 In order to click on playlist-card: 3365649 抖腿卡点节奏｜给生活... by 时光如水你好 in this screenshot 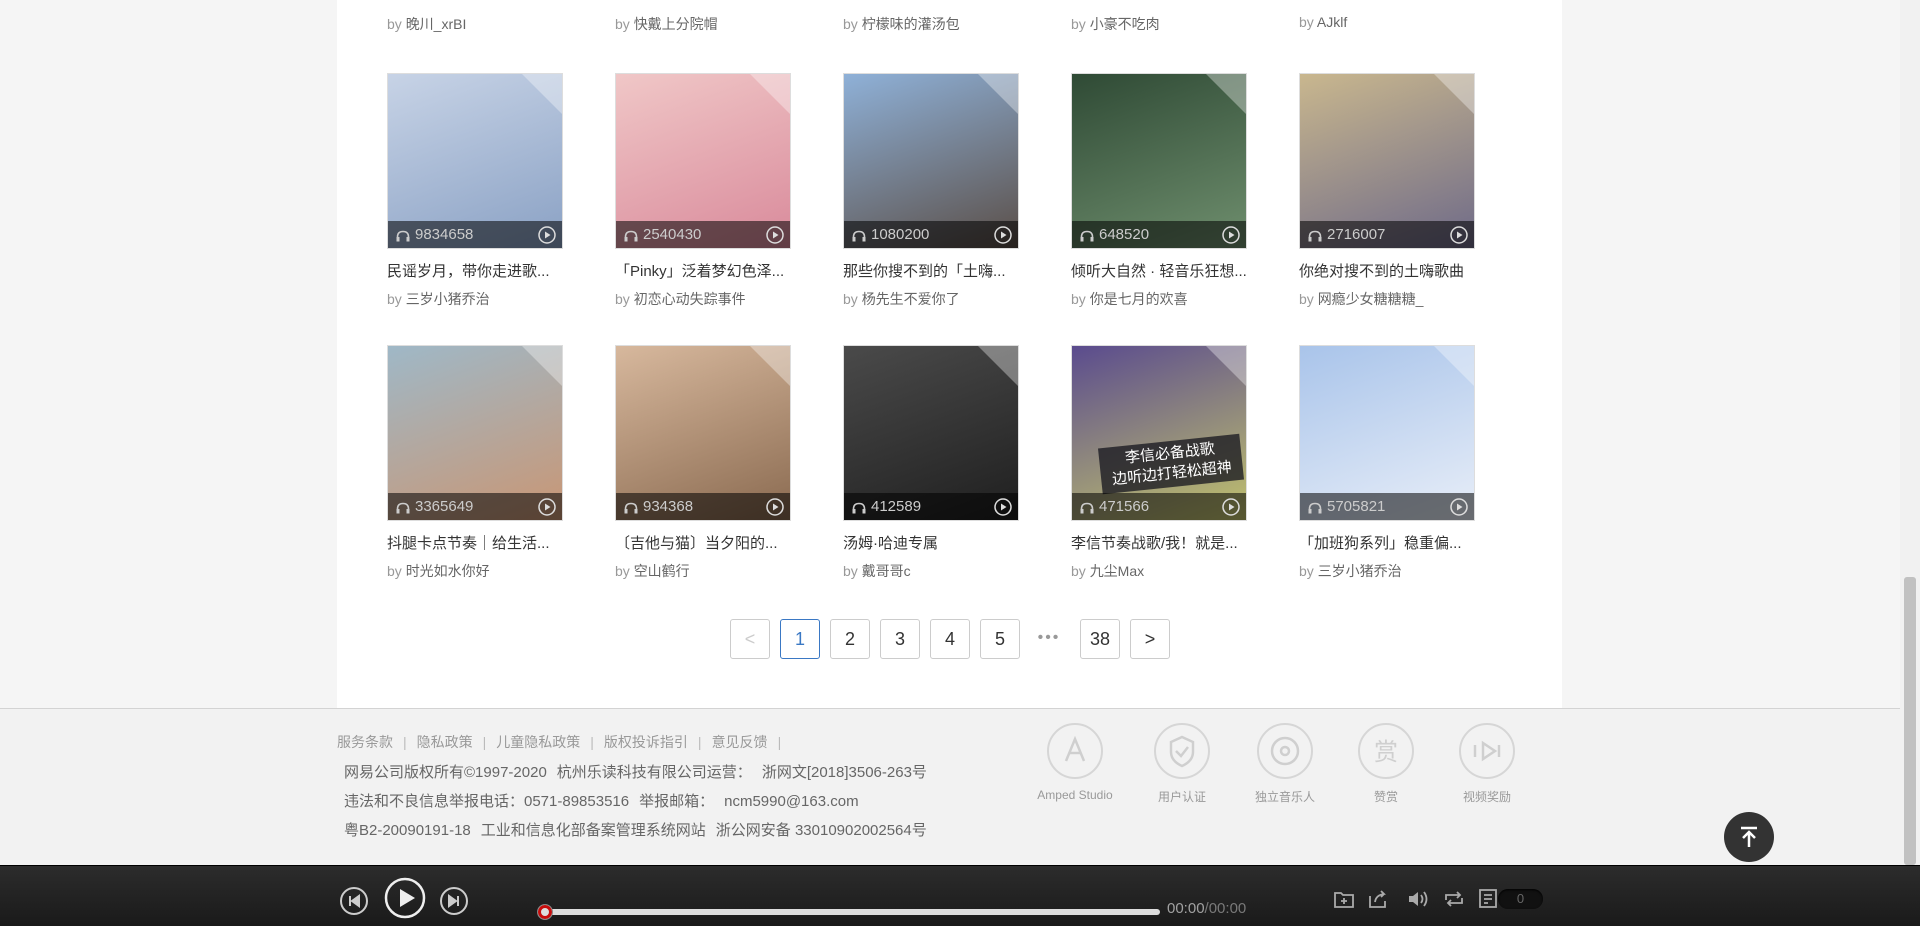, I will do `click(475, 463)`.